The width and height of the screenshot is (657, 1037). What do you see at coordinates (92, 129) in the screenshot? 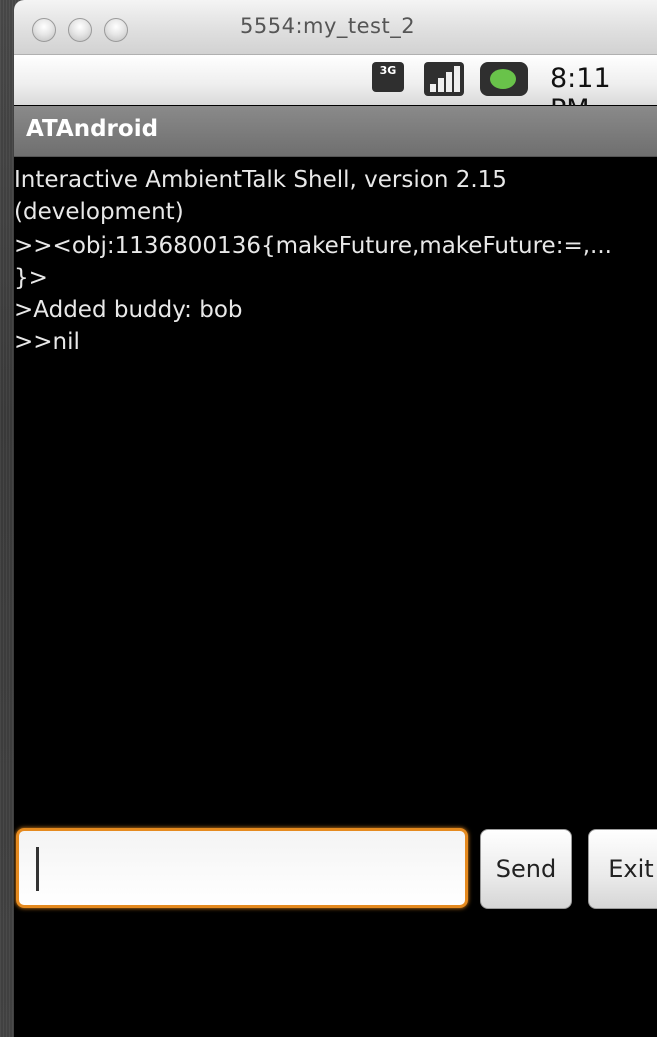
I see `app-title: ATAndroid` at bounding box center [92, 129].